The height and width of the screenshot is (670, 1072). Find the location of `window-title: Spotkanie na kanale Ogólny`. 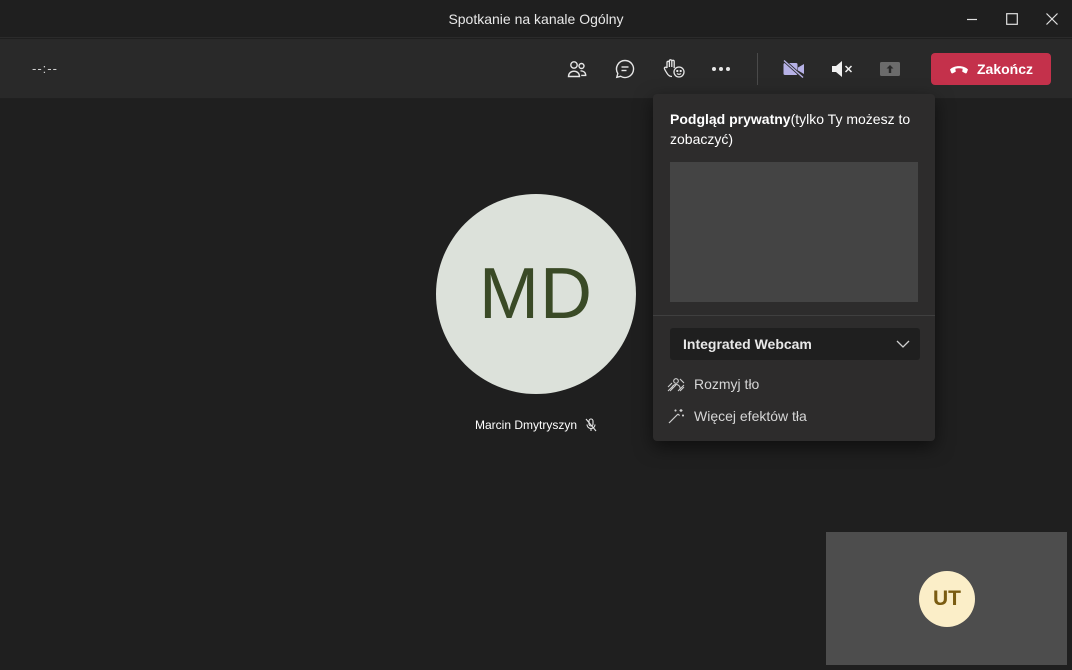

window-title: Spotkanie na kanale Ogólny is located at coordinates (536, 19).